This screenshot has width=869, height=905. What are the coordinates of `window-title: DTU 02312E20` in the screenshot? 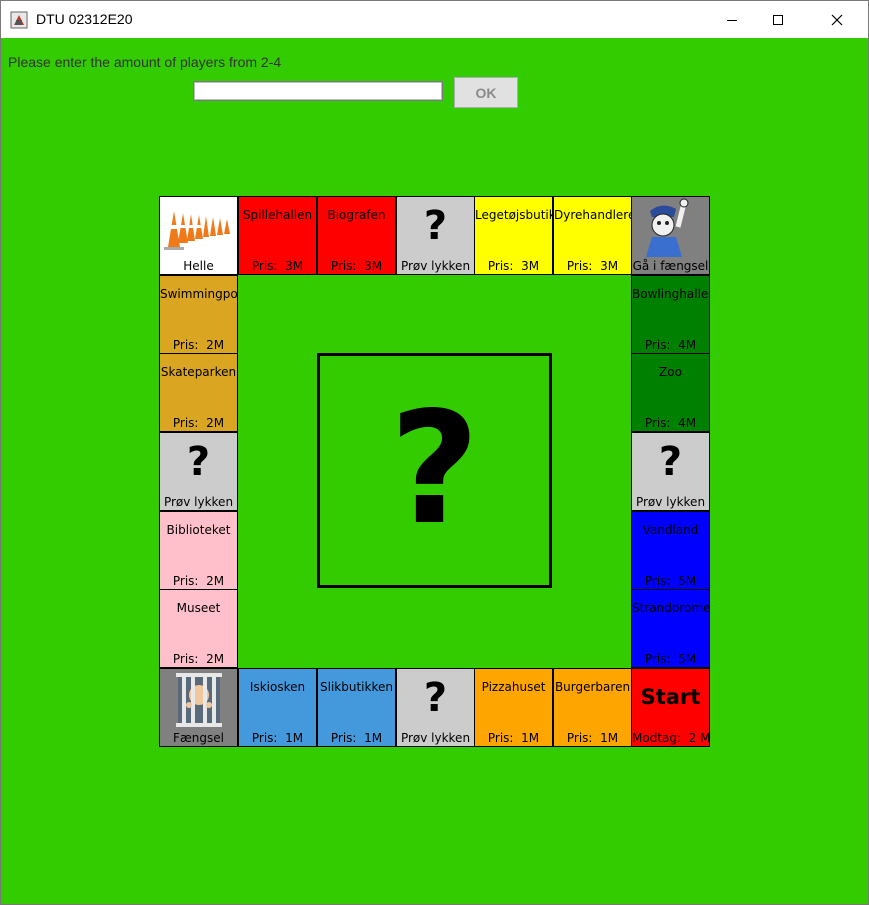 It's located at (84, 19).